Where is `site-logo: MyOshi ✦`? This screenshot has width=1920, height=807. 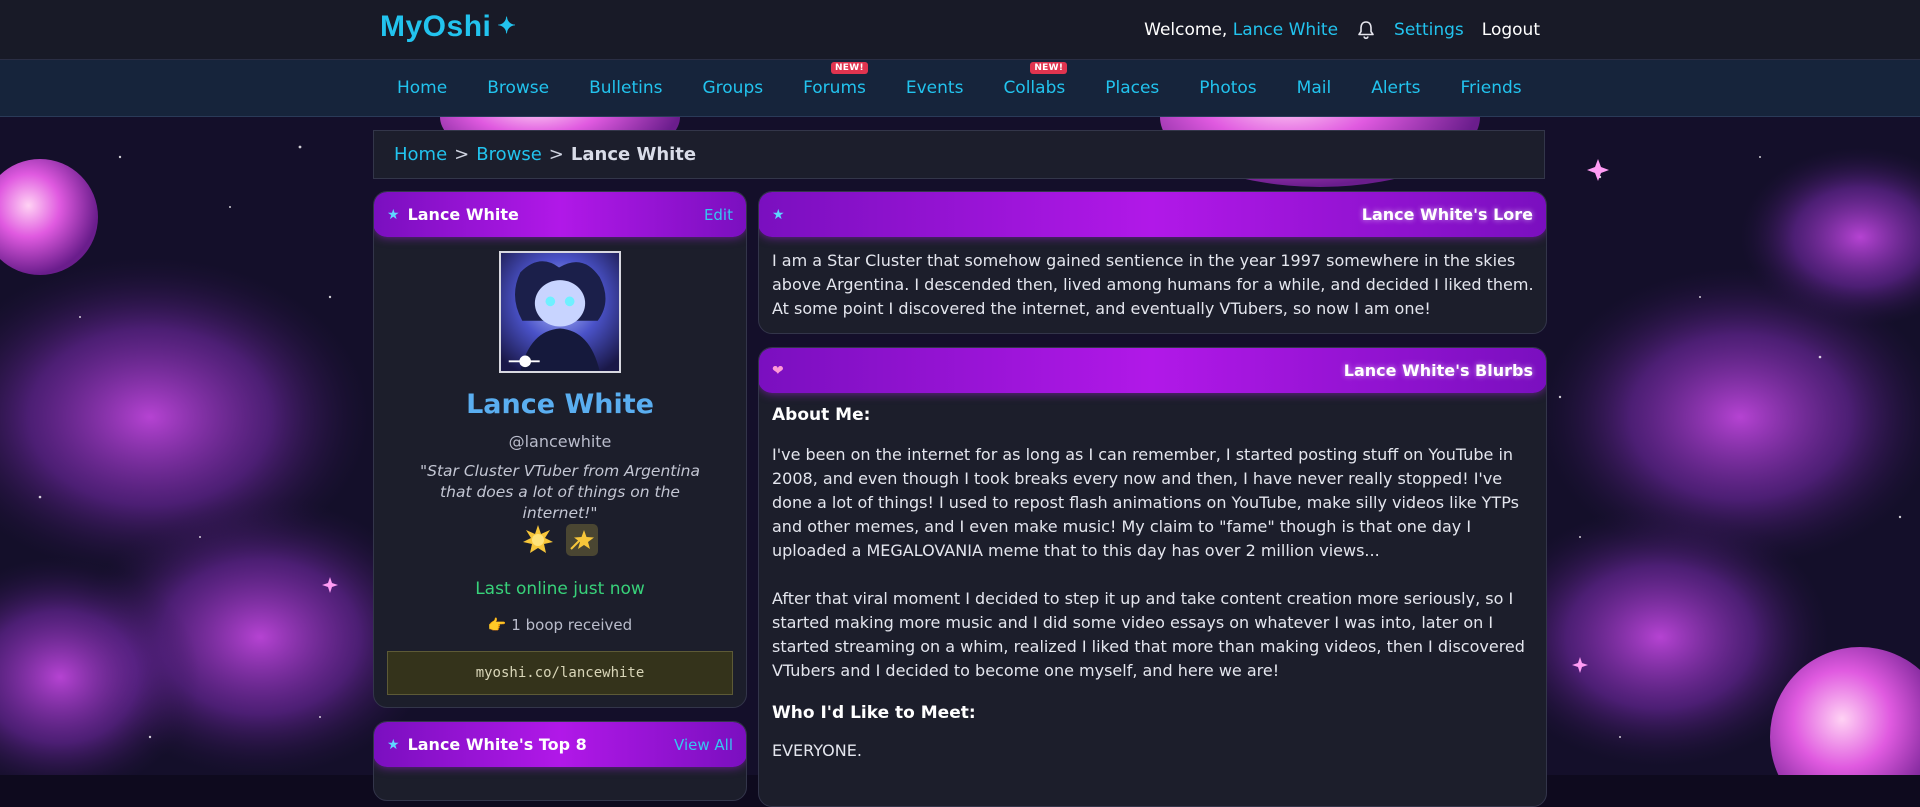 site-logo: MyOshi ✦ is located at coordinates (448, 27).